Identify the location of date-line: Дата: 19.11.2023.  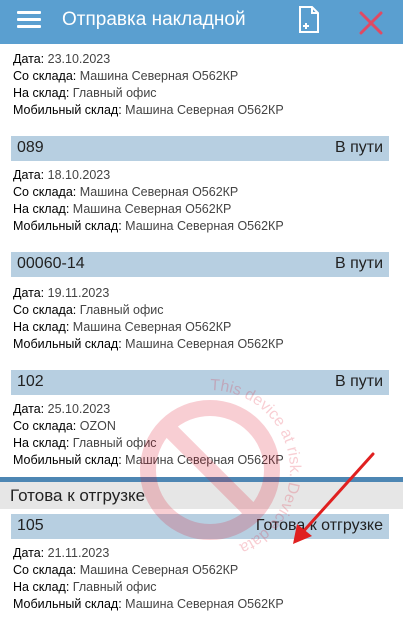
(61, 293).